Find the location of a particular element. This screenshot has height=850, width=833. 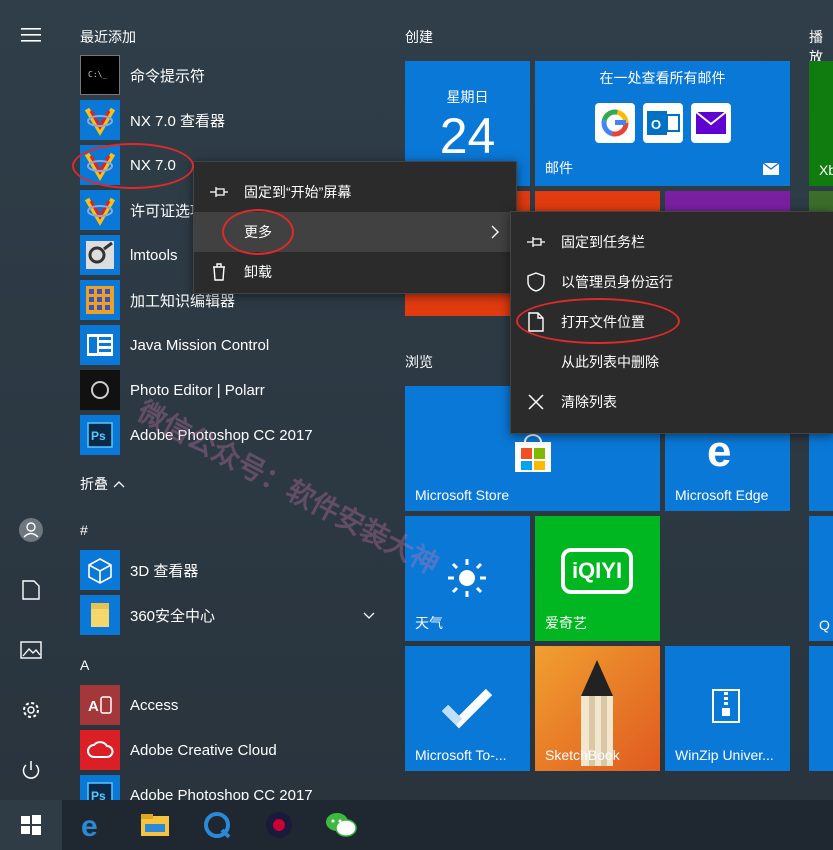

access-icon: A is located at coordinates (100, 705).